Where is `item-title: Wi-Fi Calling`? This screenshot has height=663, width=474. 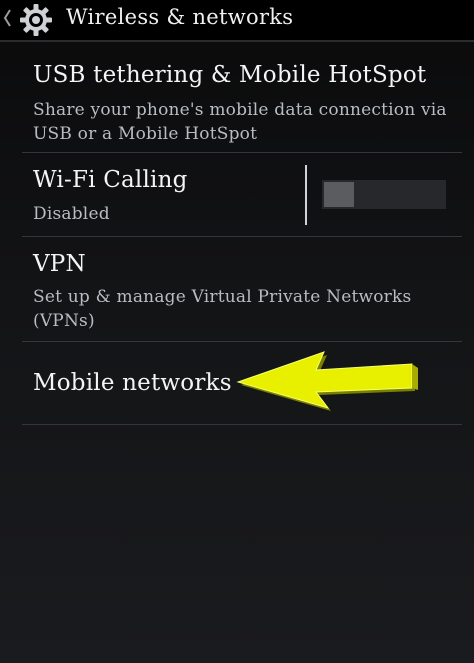
item-title: Wi-Fi Calling is located at coordinates (110, 180).